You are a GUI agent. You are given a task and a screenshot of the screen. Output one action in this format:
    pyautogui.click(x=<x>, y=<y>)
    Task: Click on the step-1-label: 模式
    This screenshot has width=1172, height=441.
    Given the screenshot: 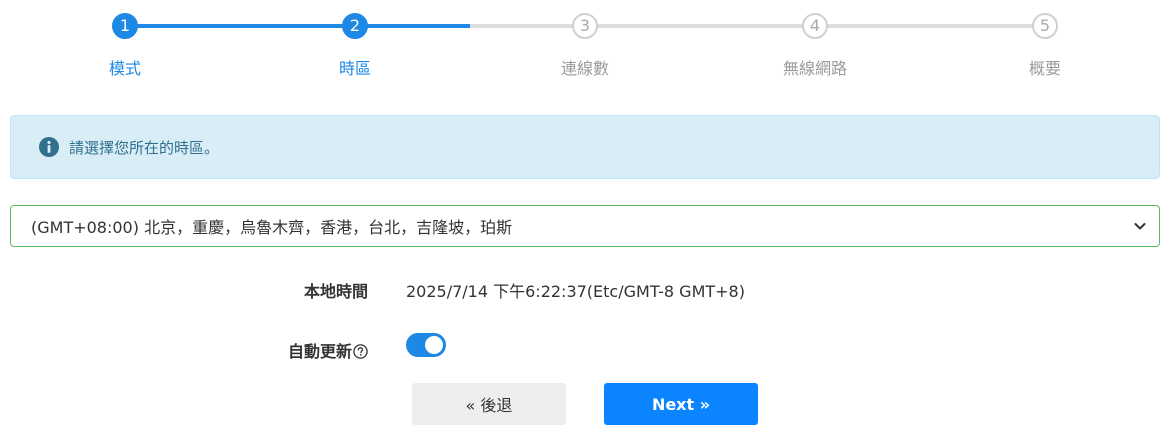 What is the action you would take?
    pyautogui.click(x=125, y=67)
    